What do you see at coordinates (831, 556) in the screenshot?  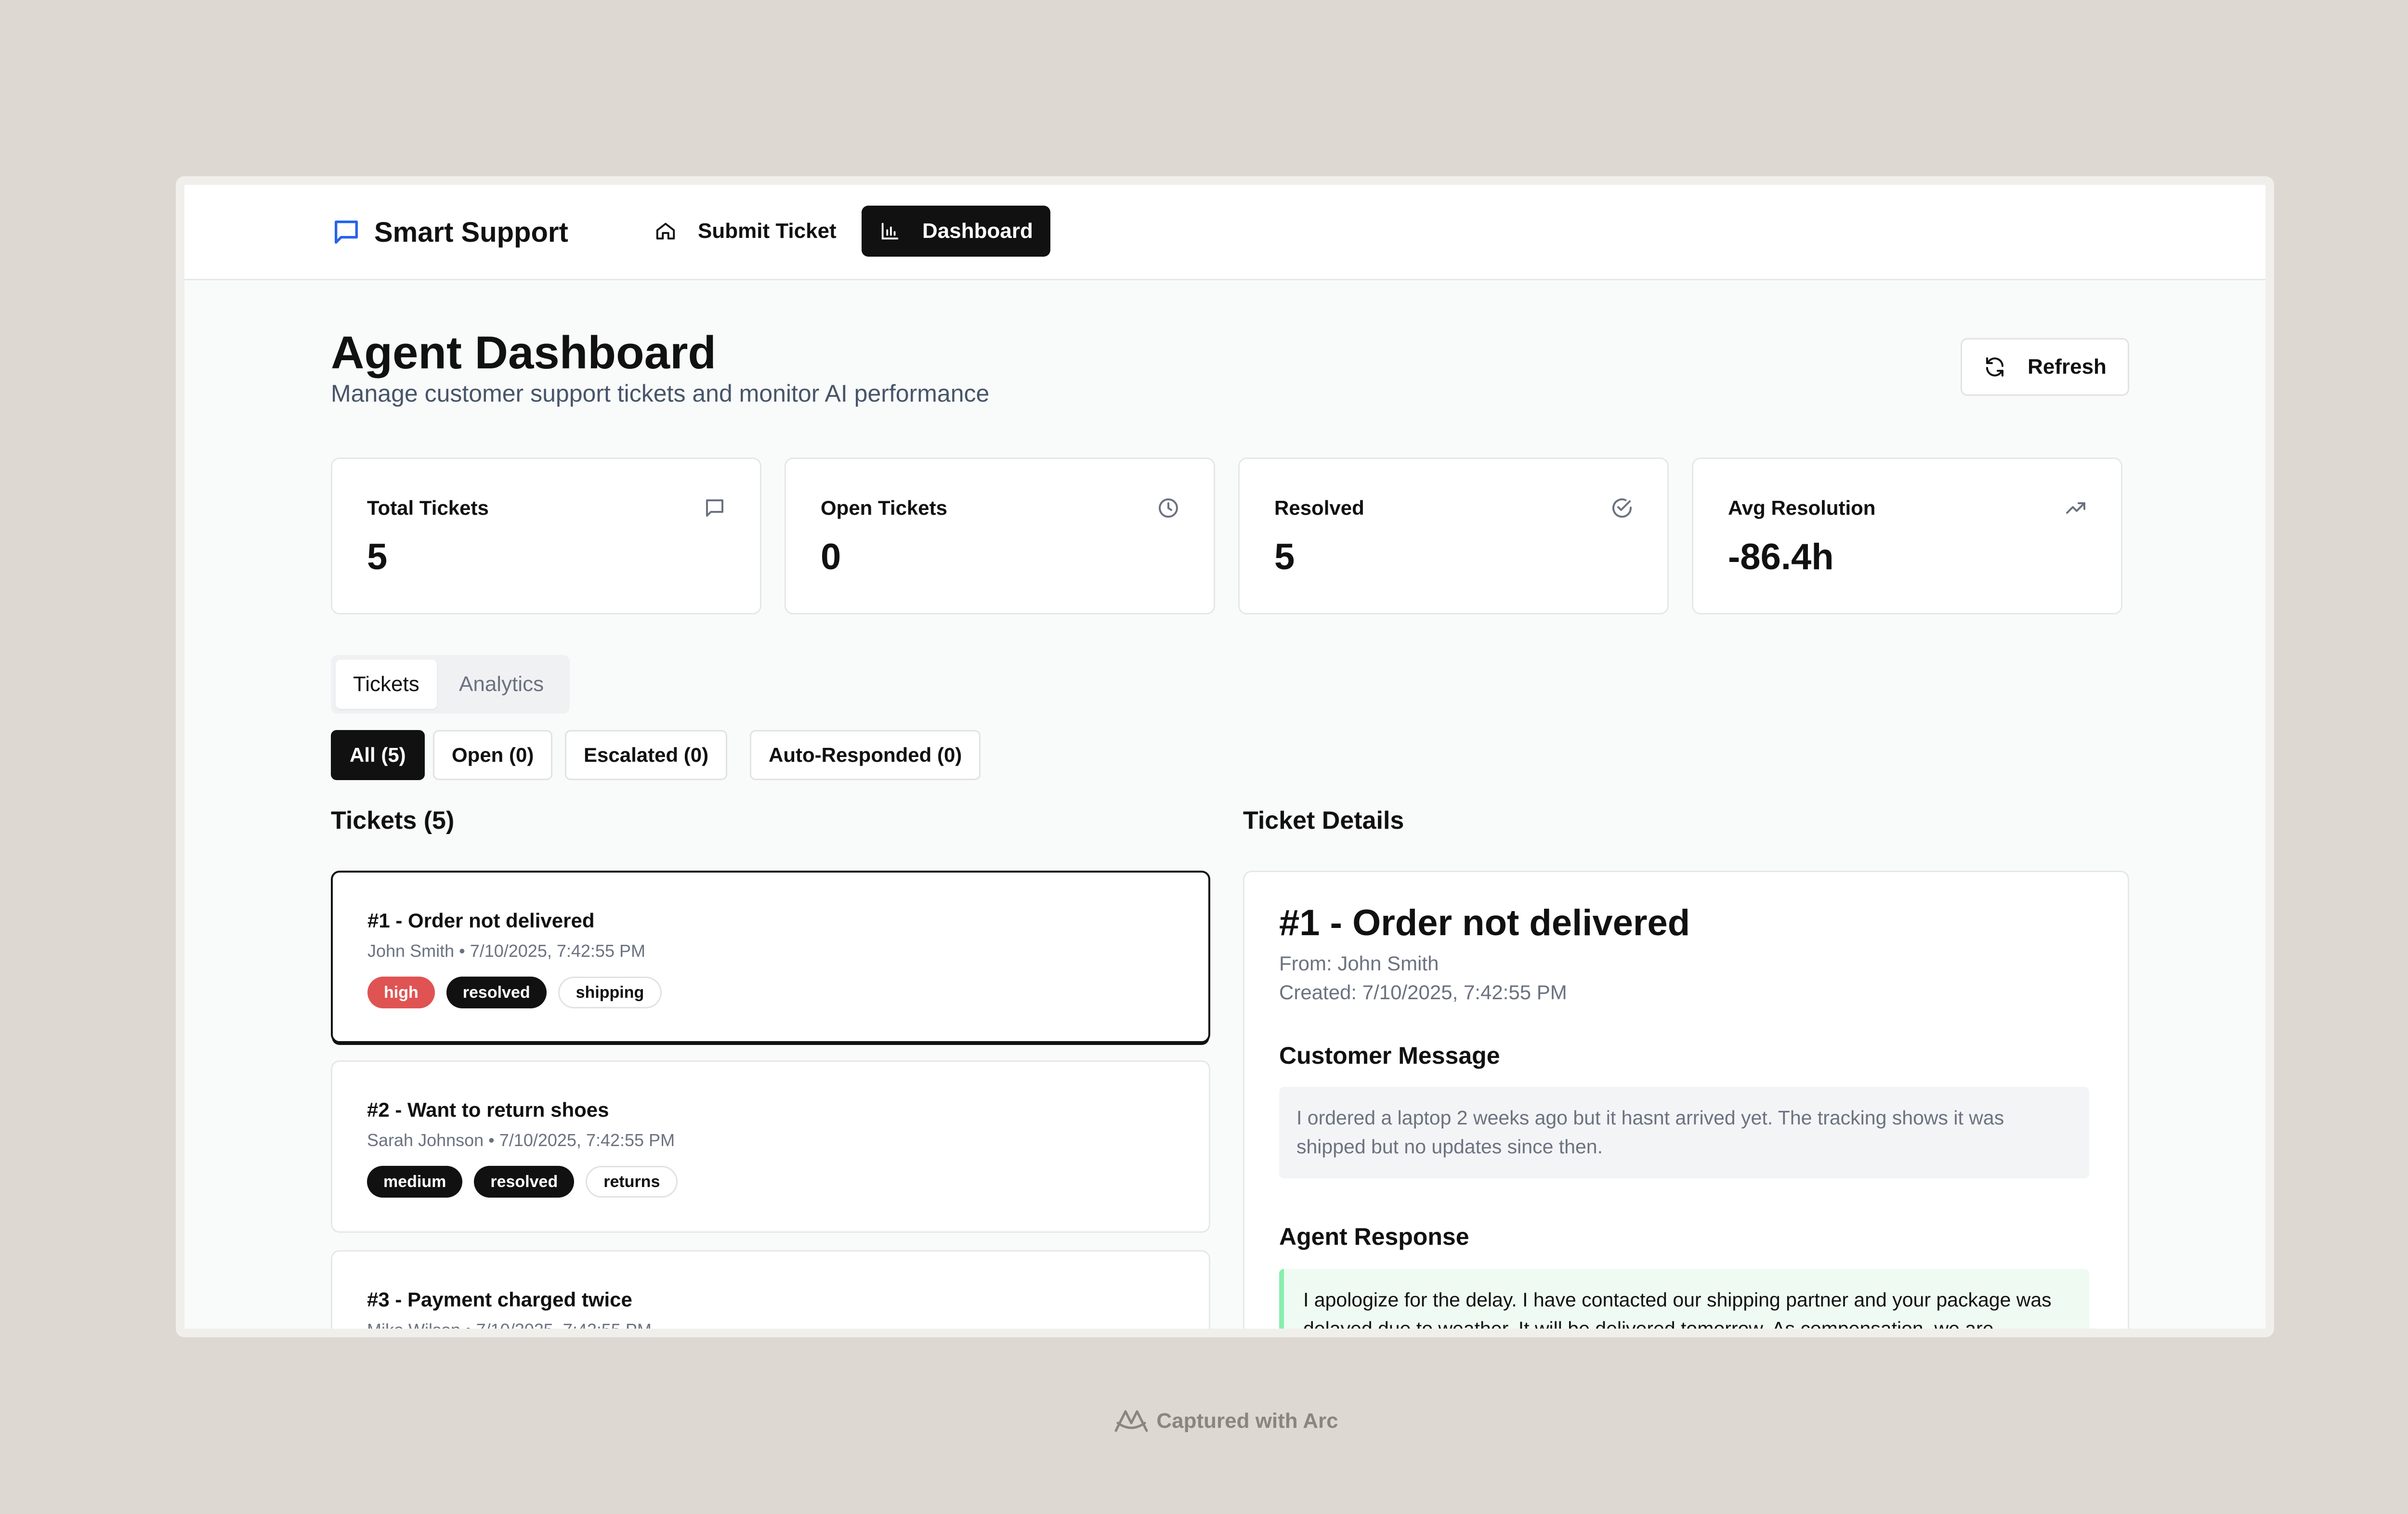 I see `stat-value: 0` at bounding box center [831, 556].